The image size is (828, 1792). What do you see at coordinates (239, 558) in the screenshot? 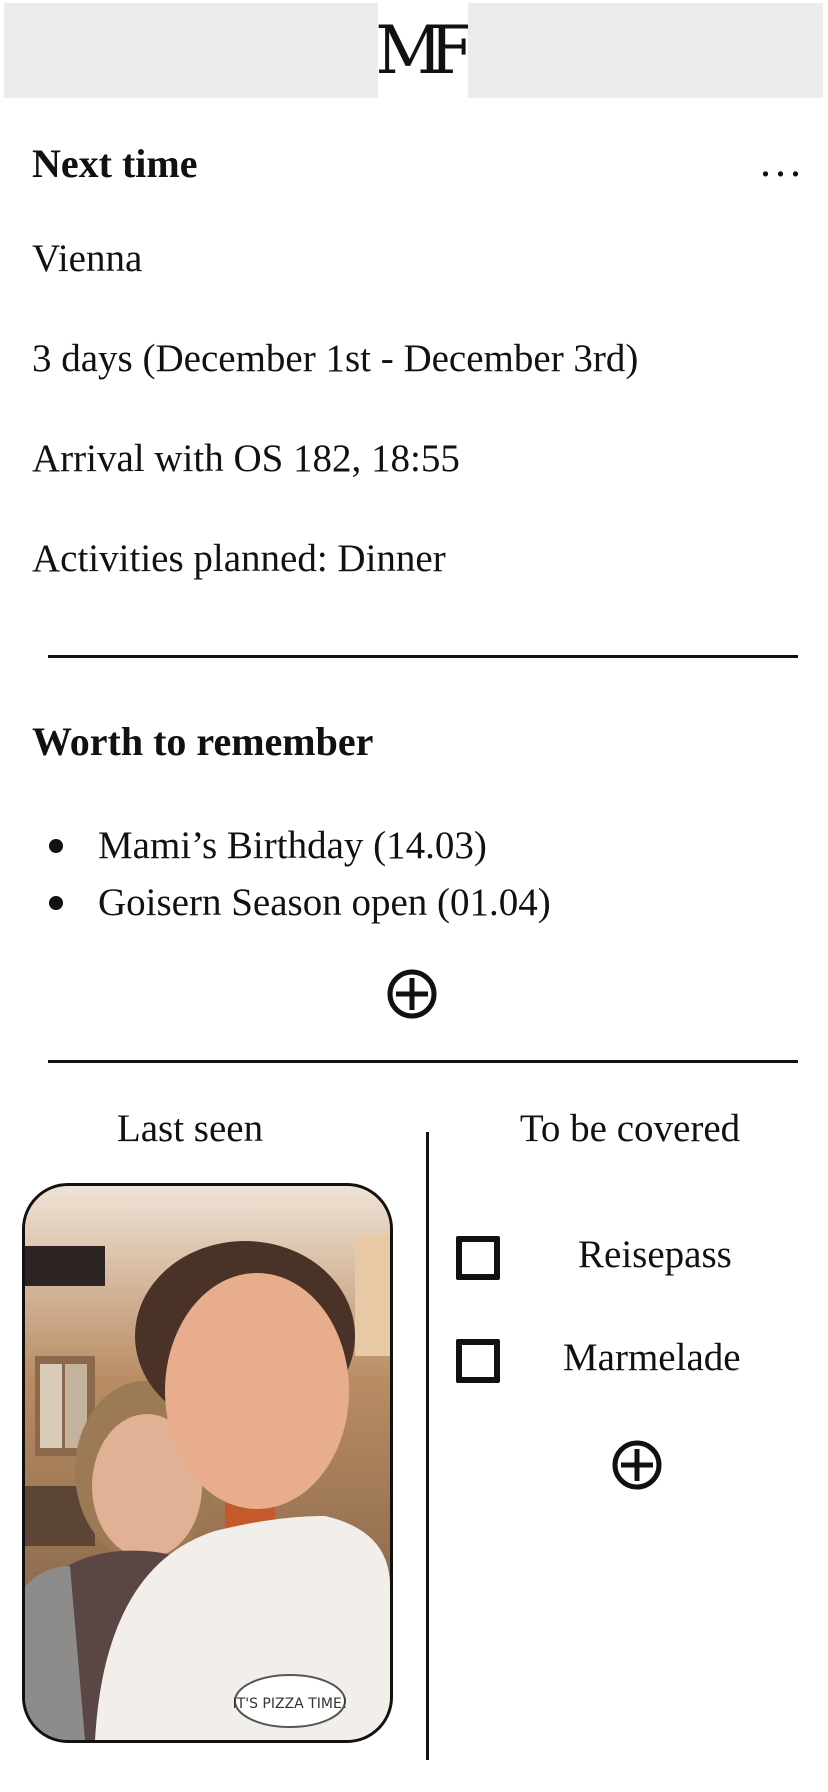
I see `trip-activities: Activities planned: Dinner` at bounding box center [239, 558].